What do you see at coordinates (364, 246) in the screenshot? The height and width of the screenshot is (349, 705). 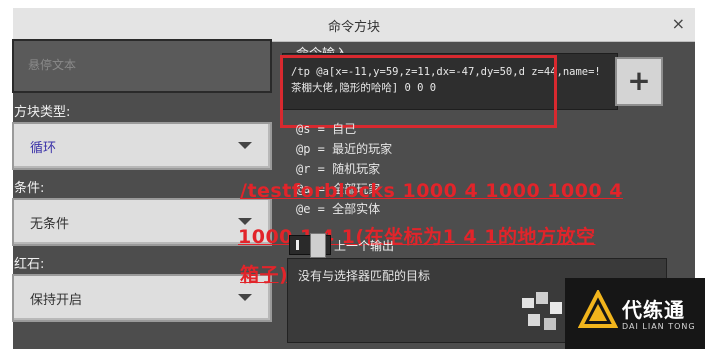 I see `previous-output-label: 上一个输出` at bounding box center [364, 246].